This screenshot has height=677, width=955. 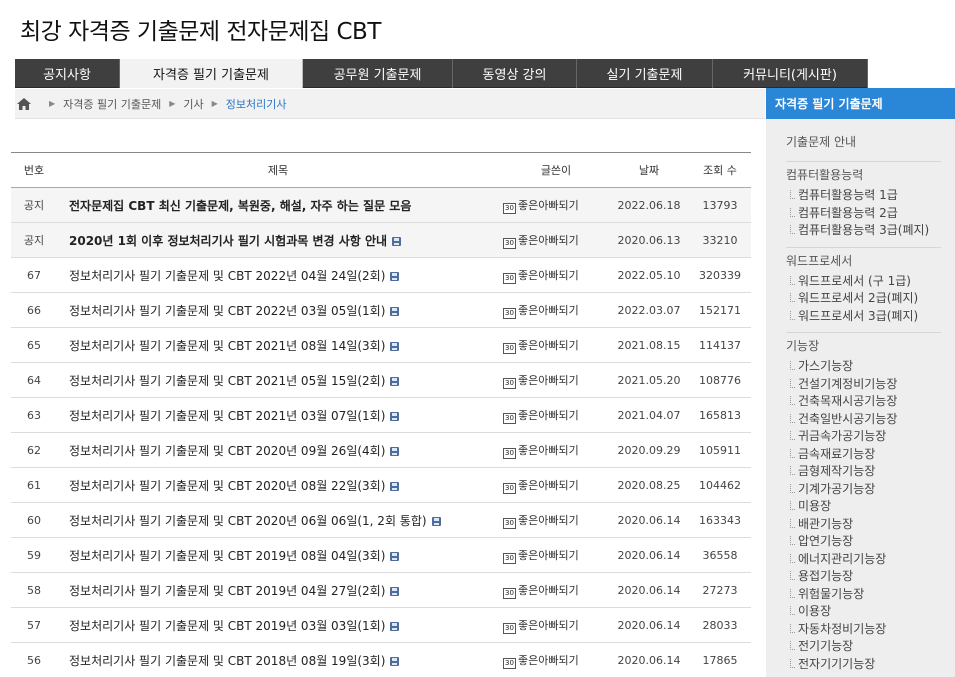 What do you see at coordinates (227, 451) in the screenshot?
I see `row-title-link: 정보처리기사 필기 기출문제 및 CBT 2020년 09월 26일(4회)` at bounding box center [227, 451].